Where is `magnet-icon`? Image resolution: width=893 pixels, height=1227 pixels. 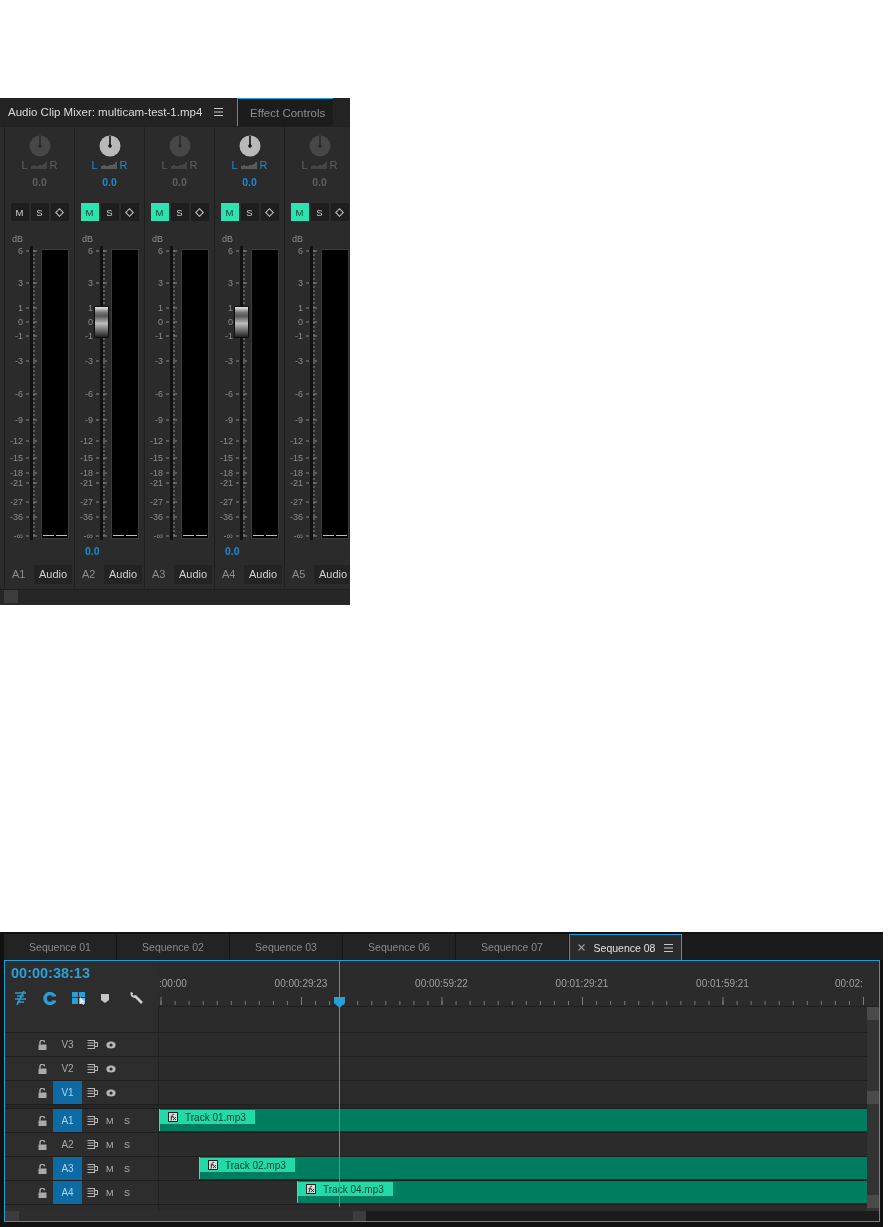
magnet-icon is located at coordinates (49, 998).